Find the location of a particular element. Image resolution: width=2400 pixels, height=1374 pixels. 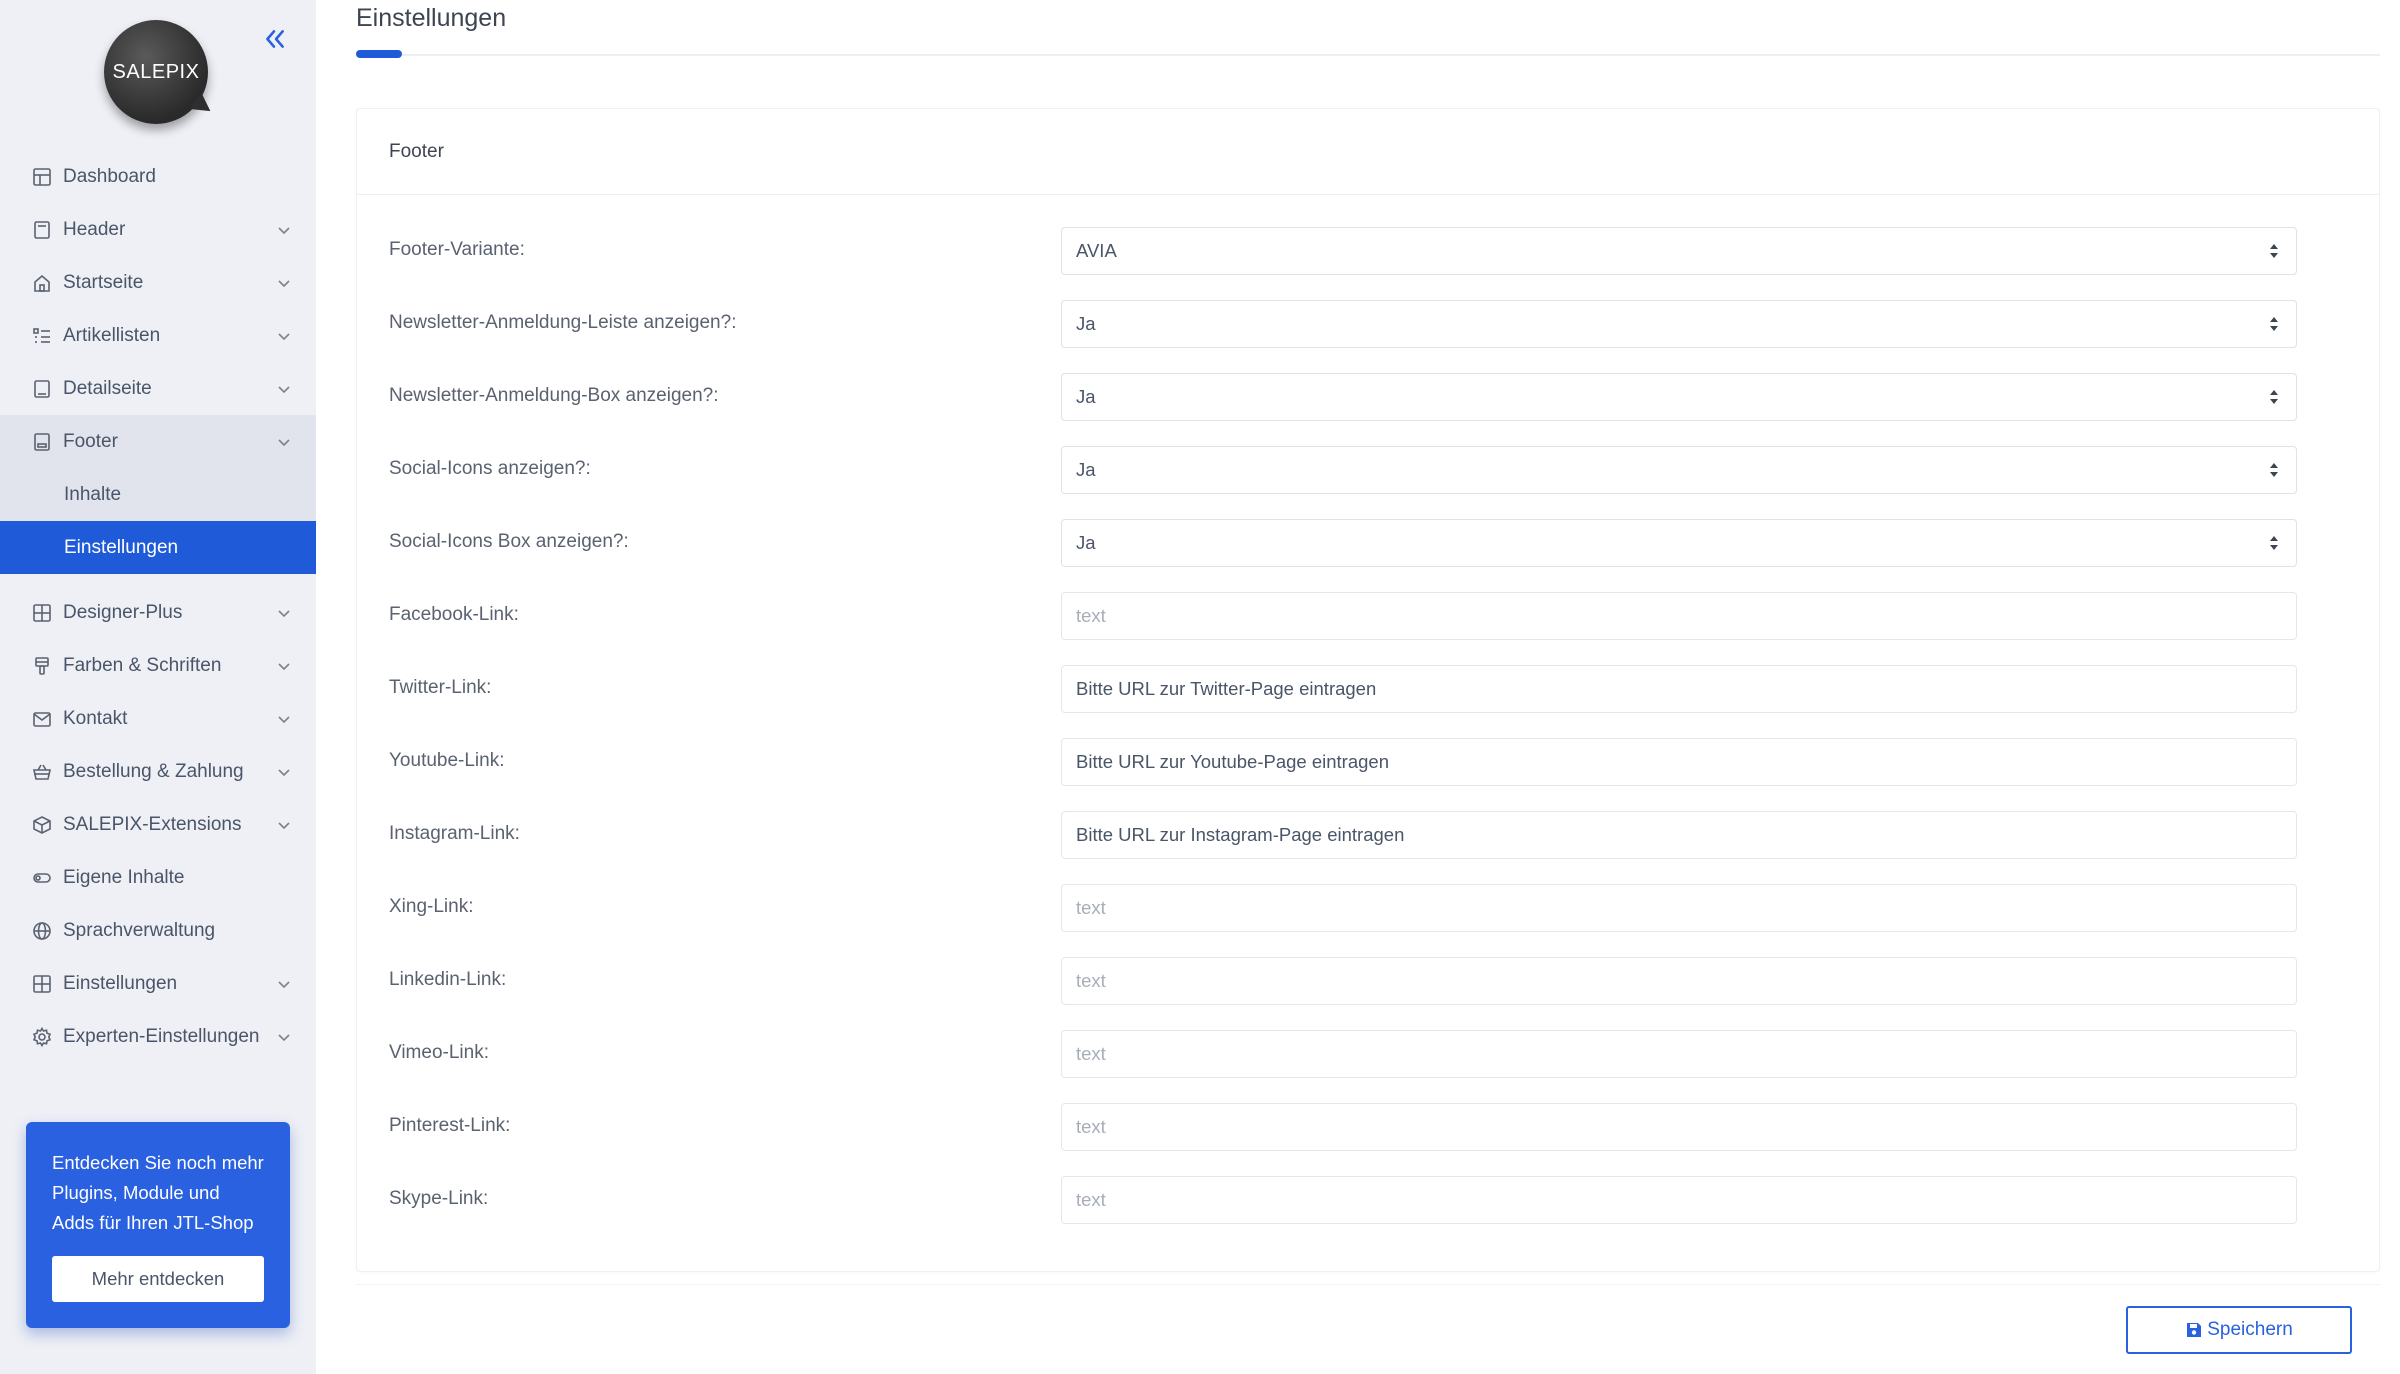

sidebar-item-header: Header is located at coordinates (158, 229).